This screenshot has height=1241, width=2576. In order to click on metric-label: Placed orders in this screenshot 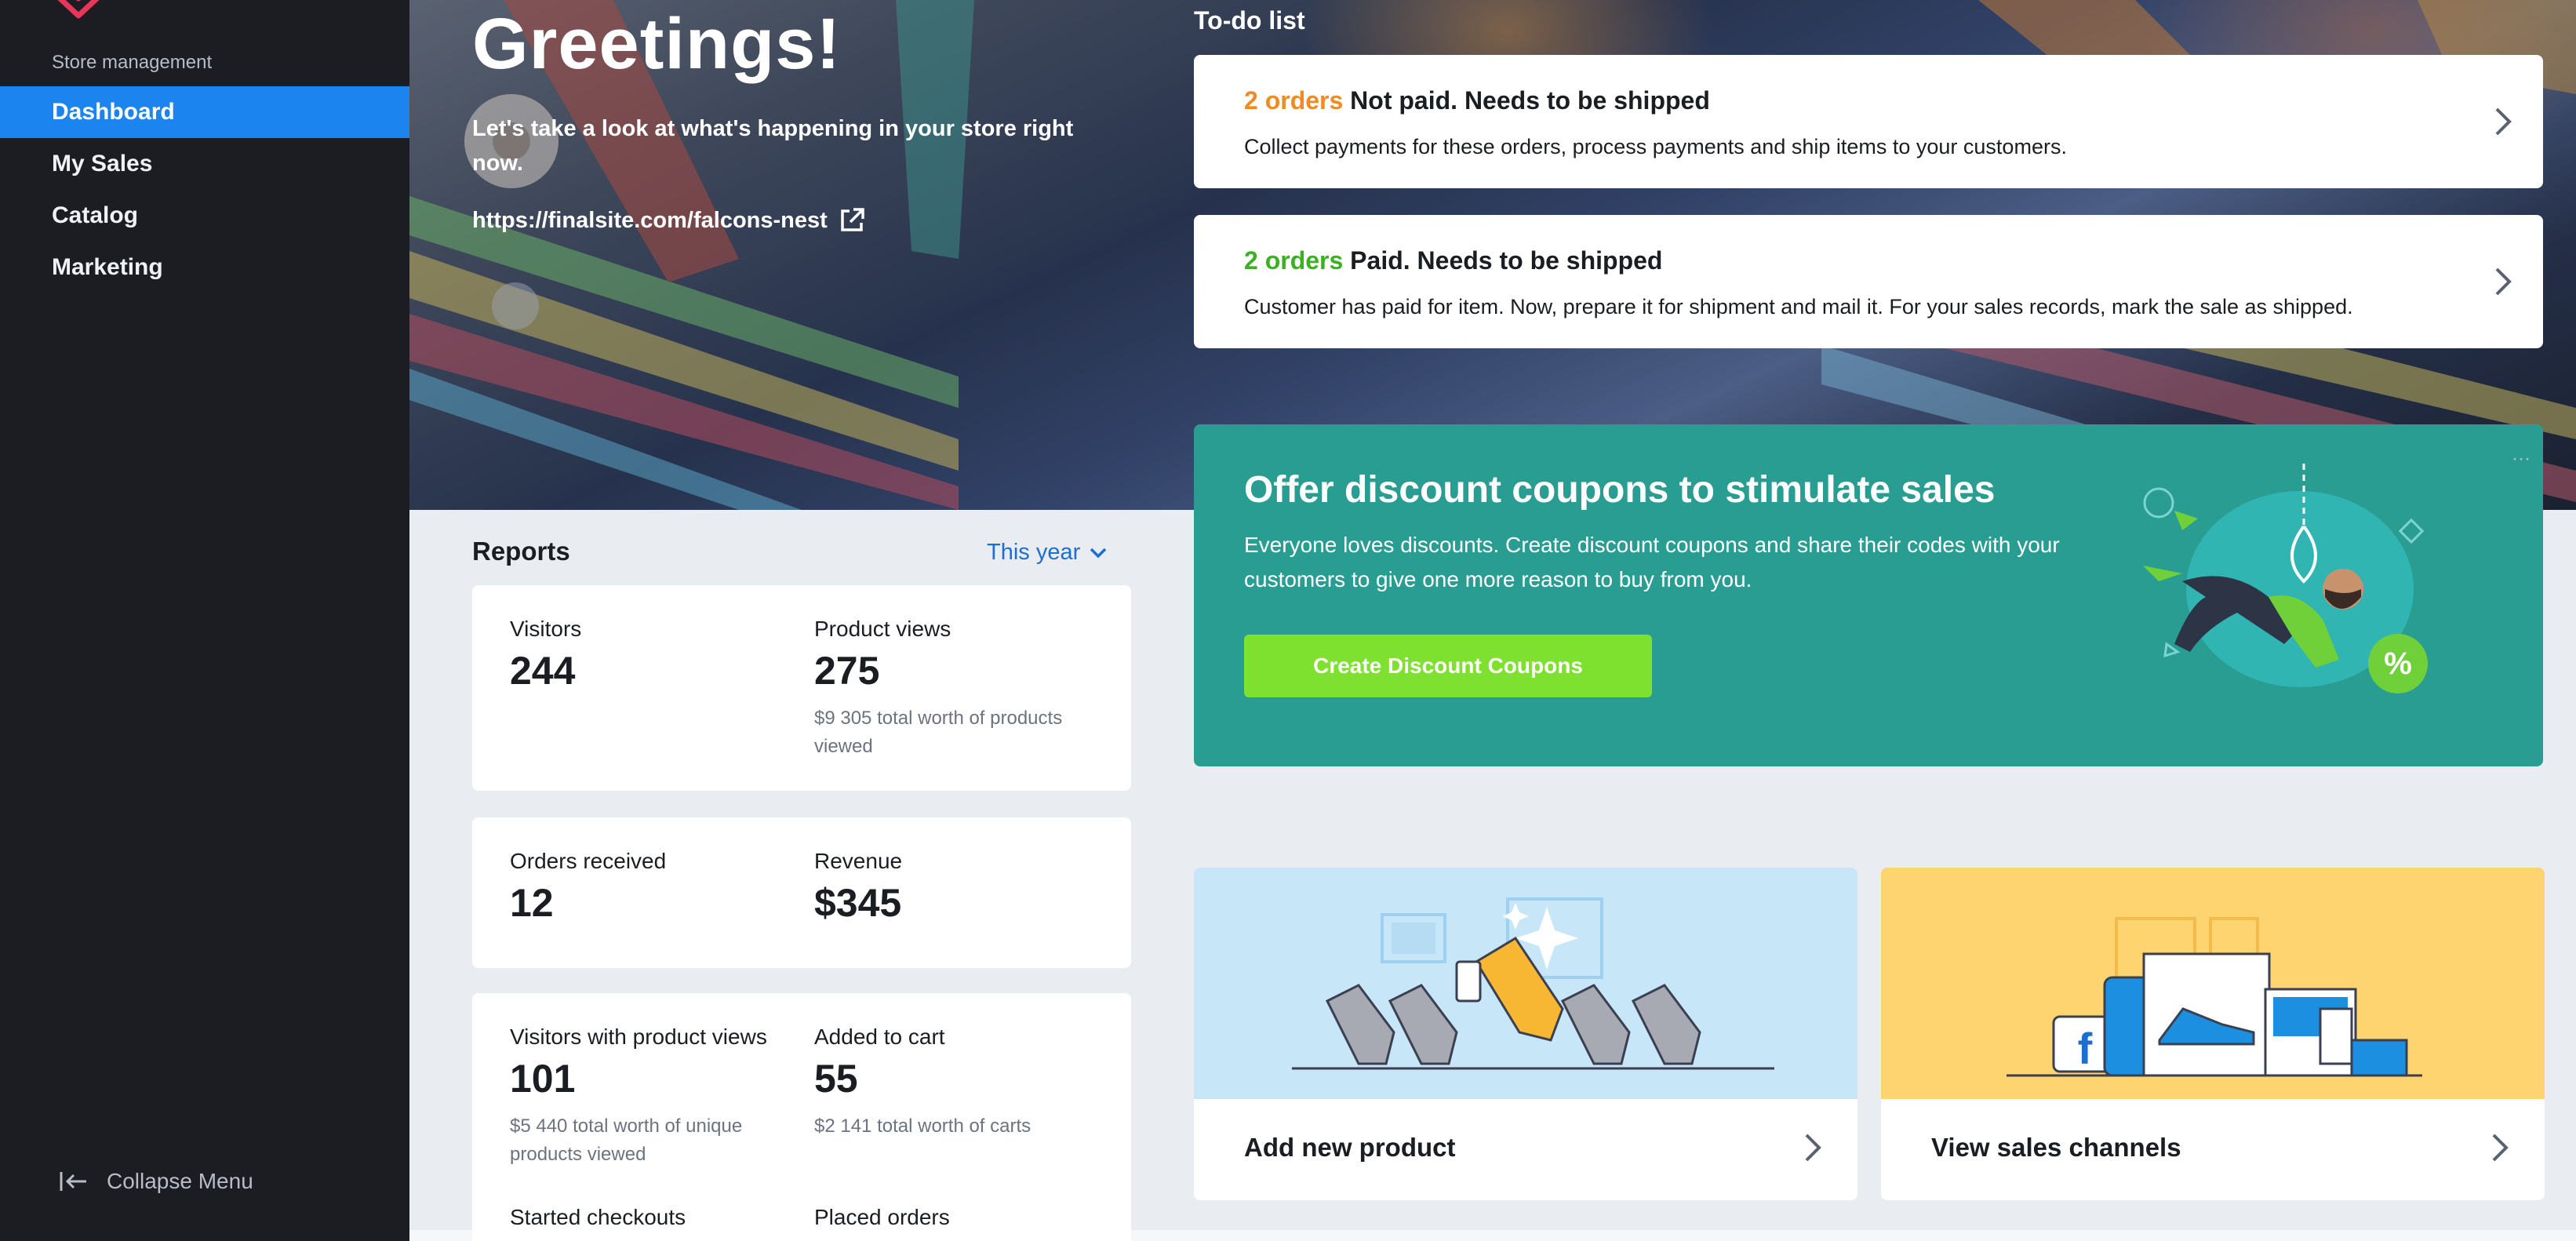, I will do `click(882, 1217)`.